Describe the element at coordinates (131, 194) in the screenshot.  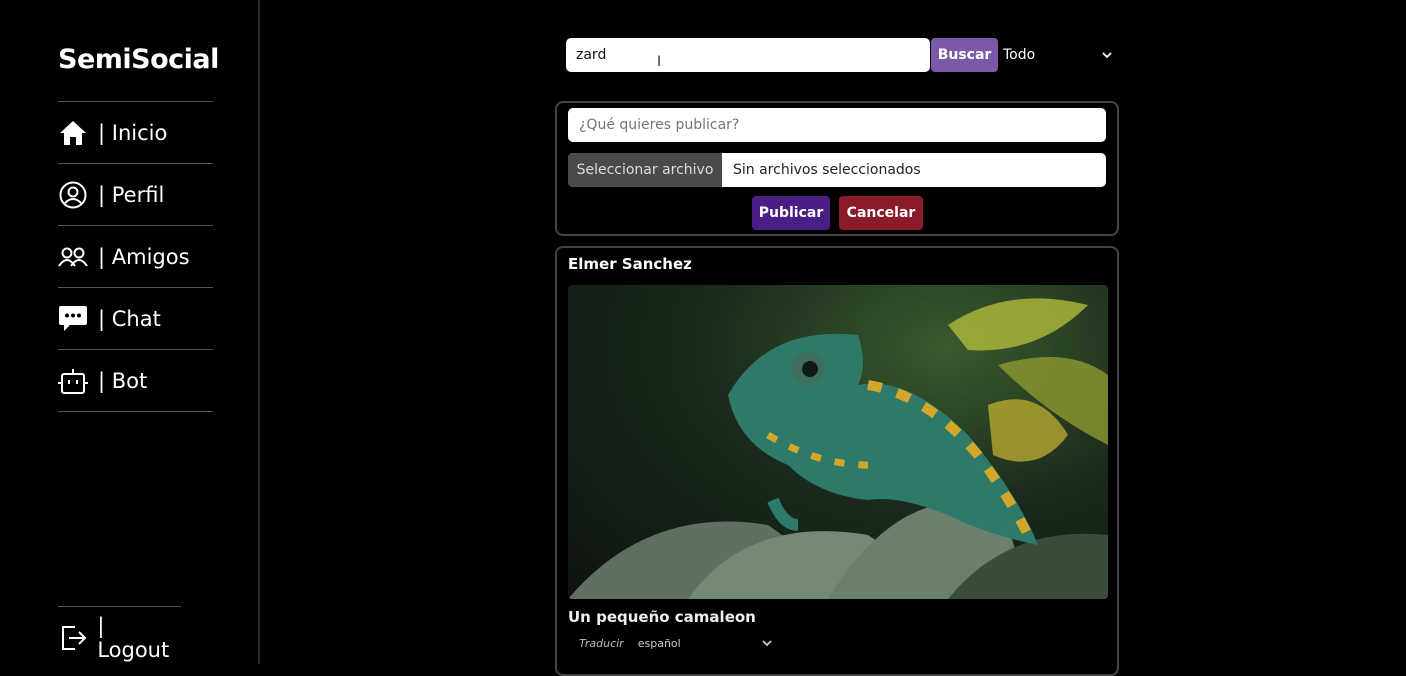
I see `sidebar-item-label: | Perfil` at that location.